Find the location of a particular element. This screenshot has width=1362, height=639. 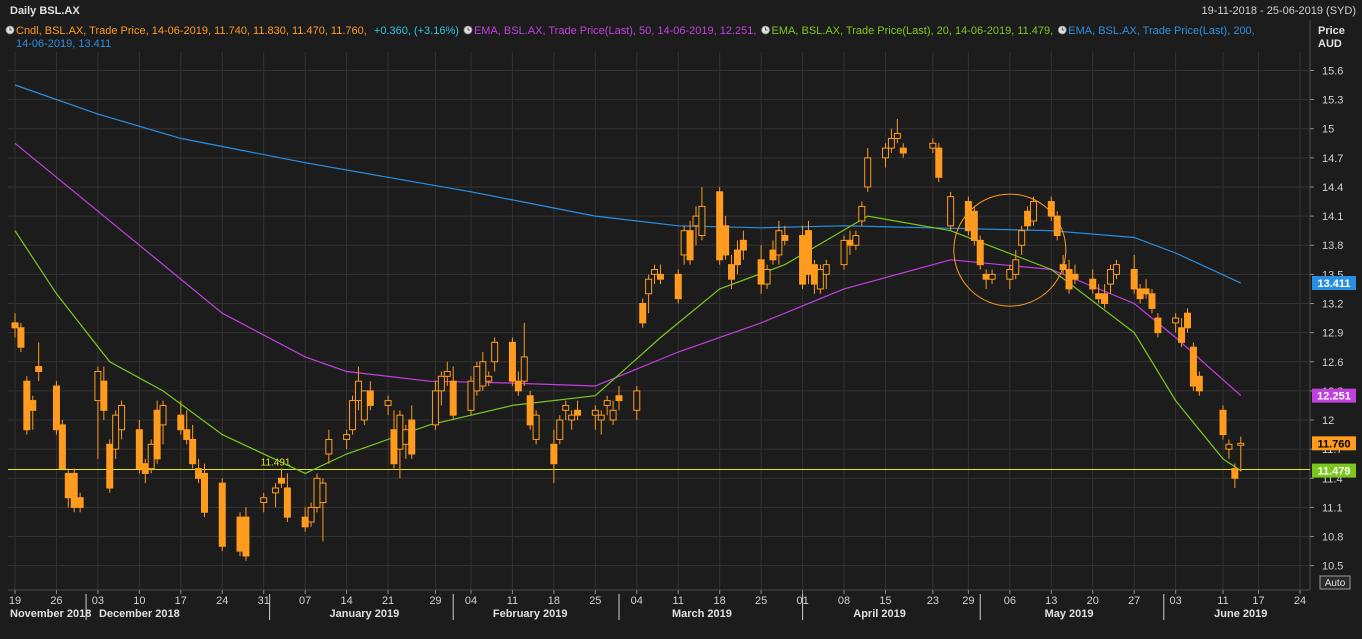

x-tick-label: 14 is located at coordinates (346, 601).